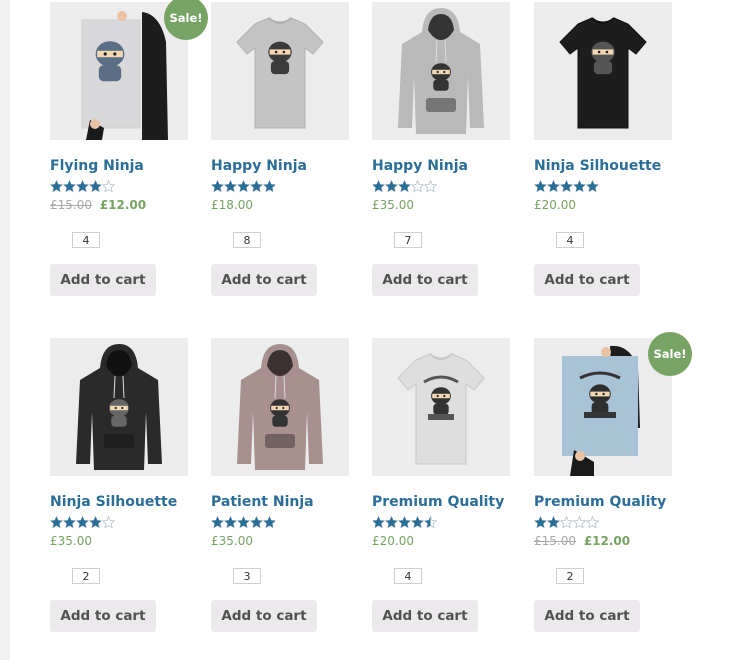  What do you see at coordinates (291, 502) in the screenshot?
I see `product-title-link: Patient Ninja` at bounding box center [291, 502].